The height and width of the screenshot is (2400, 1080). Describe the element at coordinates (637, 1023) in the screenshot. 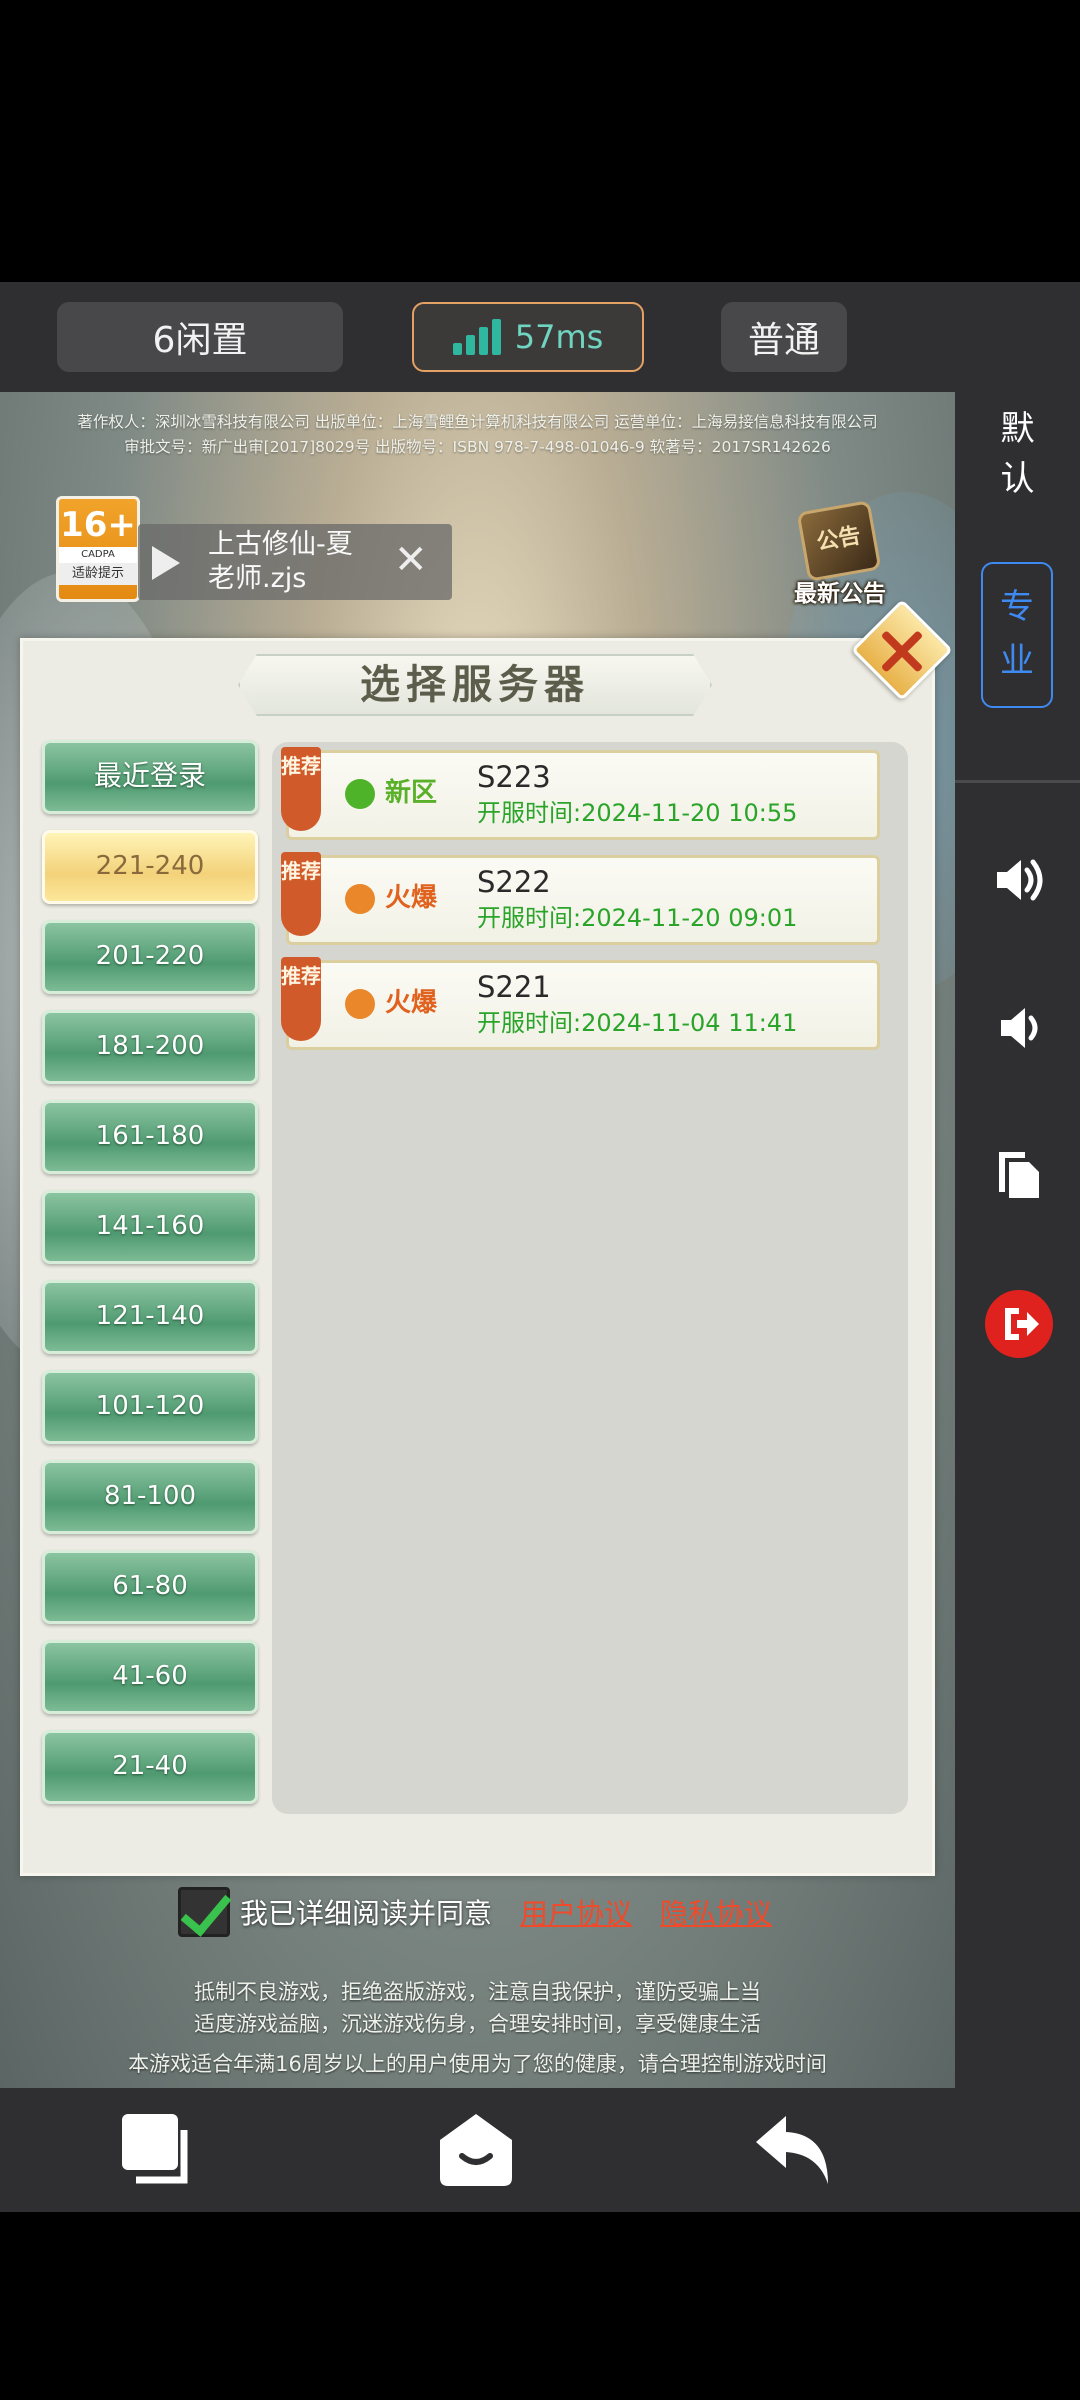

I see `server-open-time: 开服时间:2024-11-04 11:41` at that location.